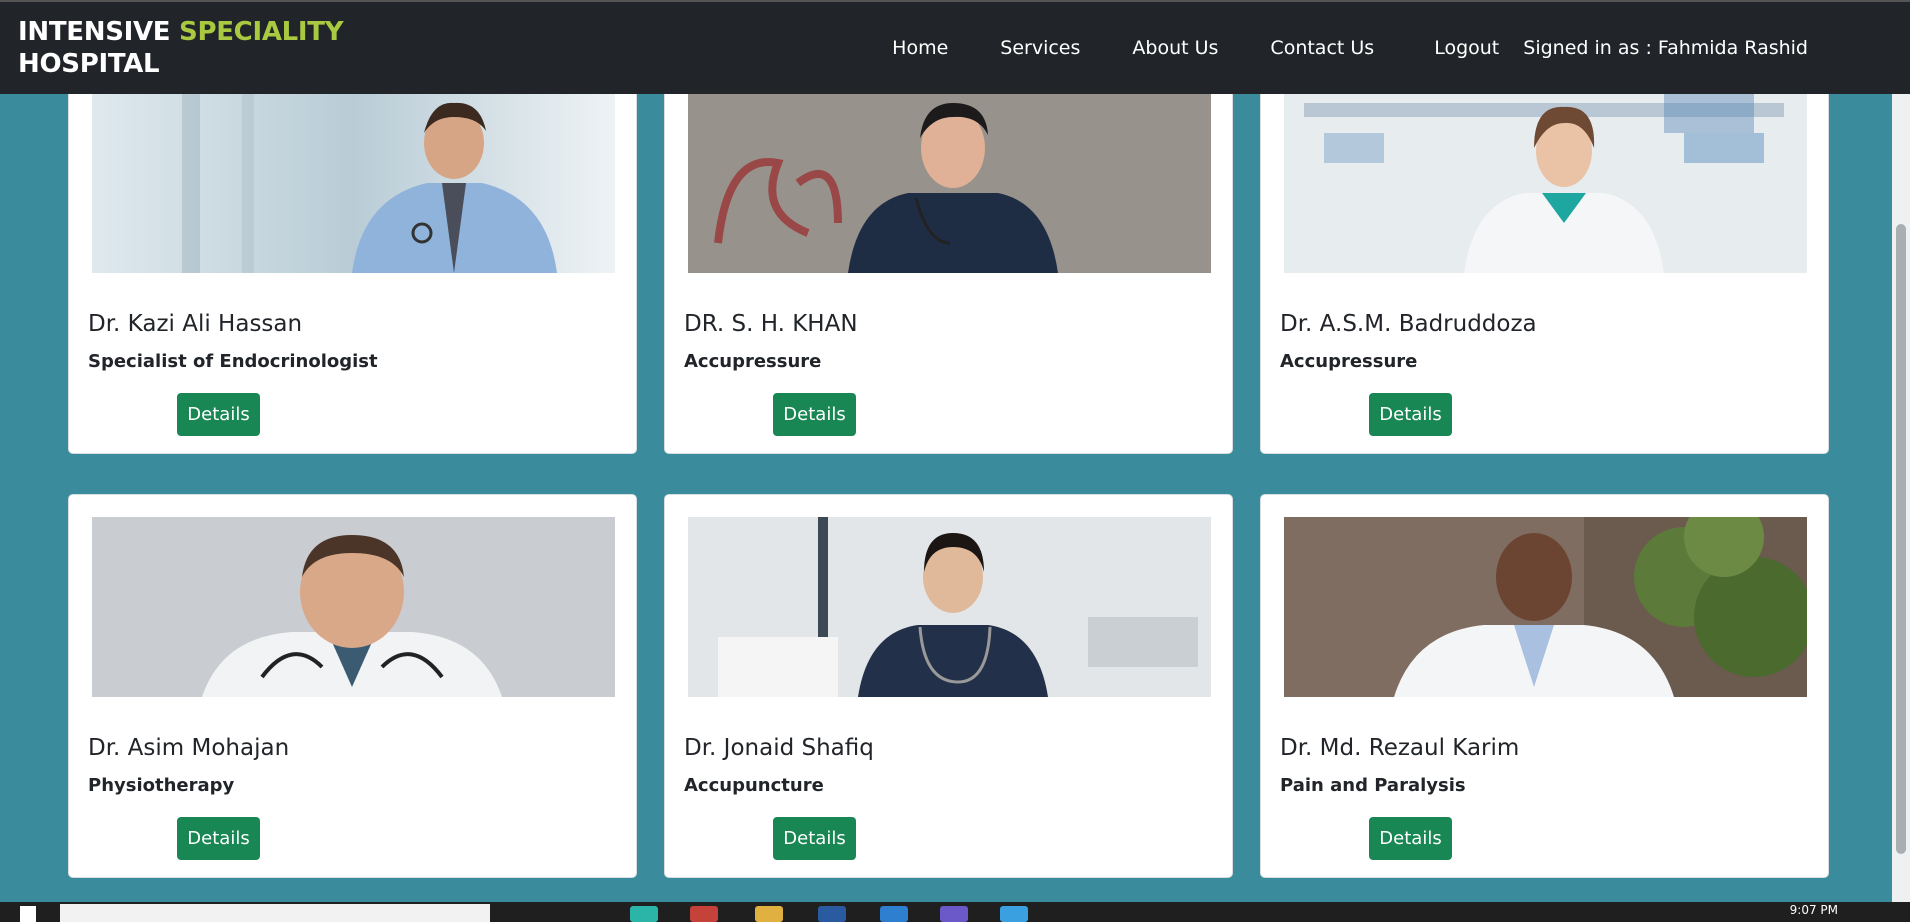 The width and height of the screenshot is (1910, 922). I want to click on logout-link: Logout, so click(1466, 48).